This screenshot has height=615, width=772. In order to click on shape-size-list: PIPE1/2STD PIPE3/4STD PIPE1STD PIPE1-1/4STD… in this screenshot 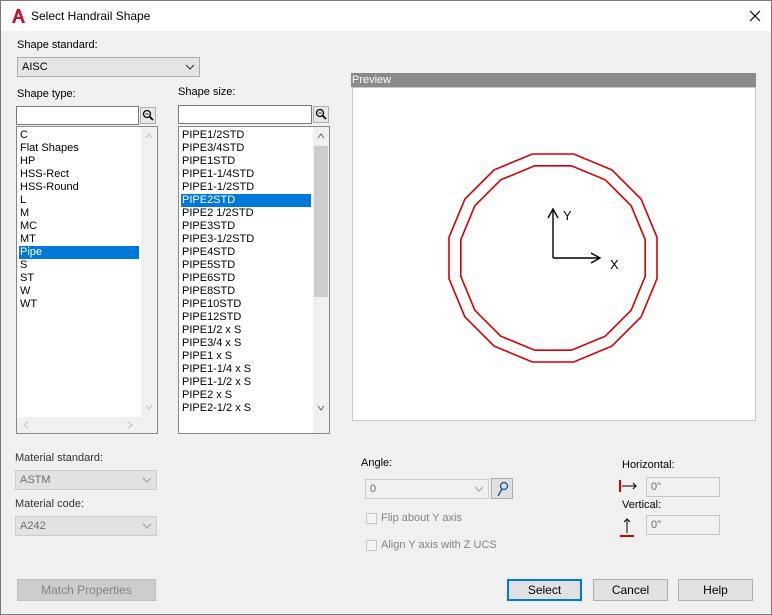, I will do `click(254, 280)`.